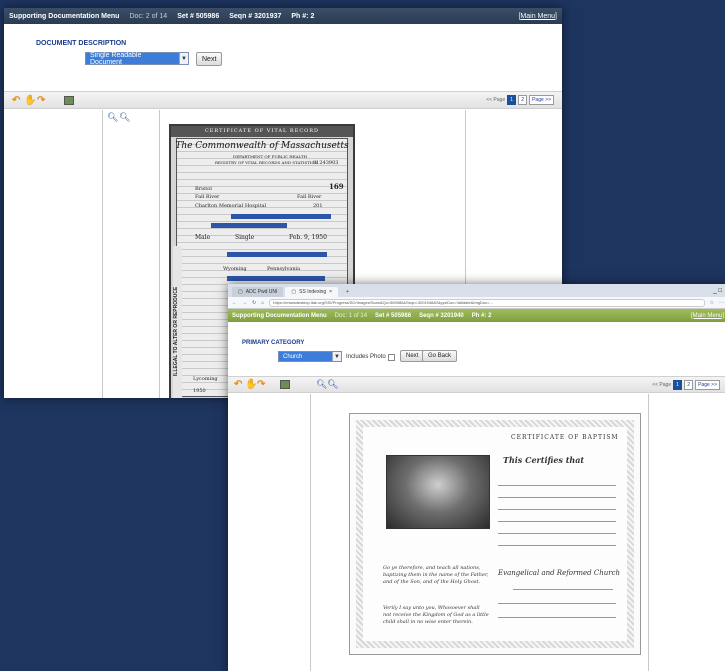  What do you see at coordinates (261, 292) in the screenshot?
I see `tab-1-label: ADC Pwd UNI` at bounding box center [261, 292].